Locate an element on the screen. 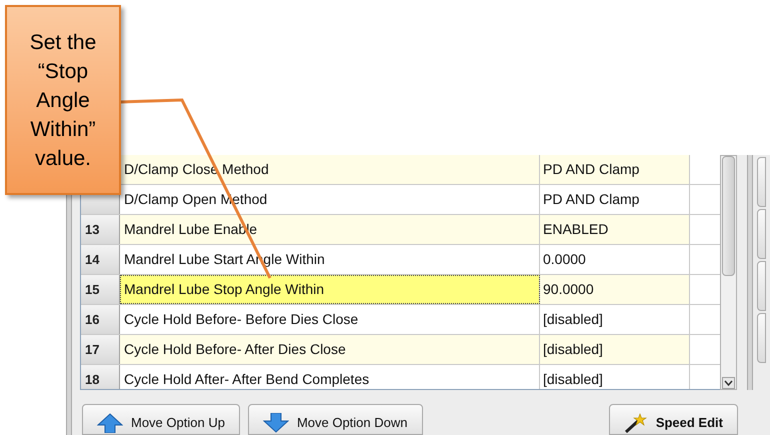 This screenshot has height=435, width=770. option-name-cell: Mandrel Lube Stop Angle Within is located at coordinates (330, 289).